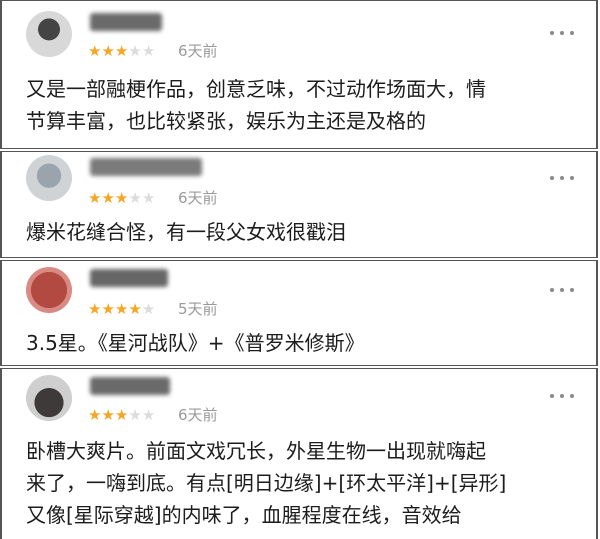 This screenshot has height=539, width=600. What do you see at coordinates (226, 121) in the screenshot?
I see `review-content-line: 节算丰富，也比较紧张，娱乐为主还是及格的` at bounding box center [226, 121].